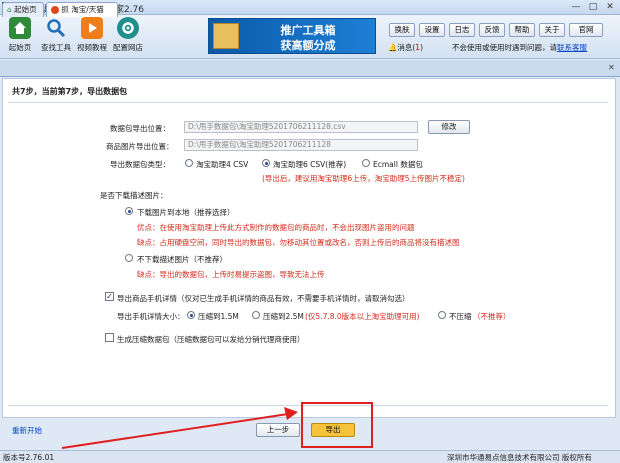  I want to click on bell-icon: 🔔, so click(393, 47).